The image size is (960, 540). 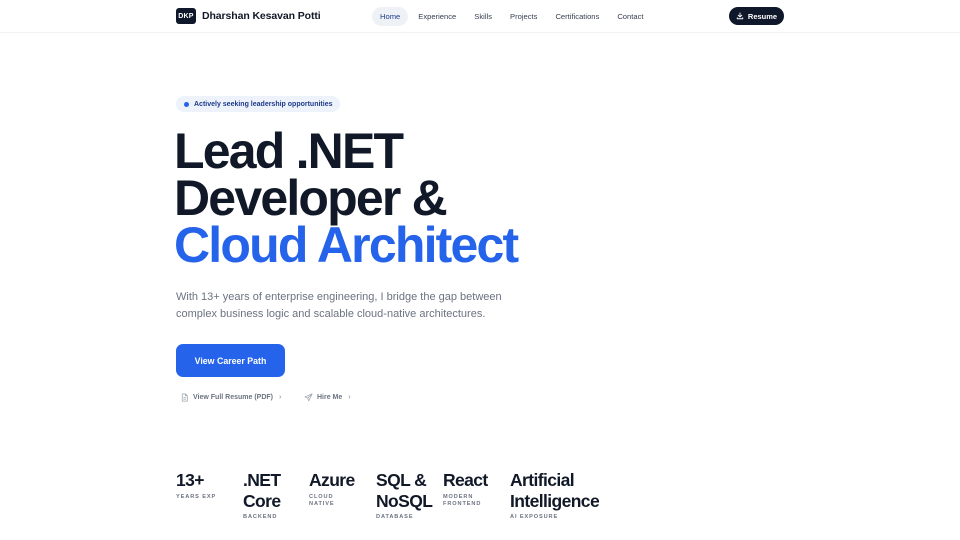 What do you see at coordinates (289, 151) in the screenshot?
I see `hero-title-line: Lead .NET` at bounding box center [289, 151].